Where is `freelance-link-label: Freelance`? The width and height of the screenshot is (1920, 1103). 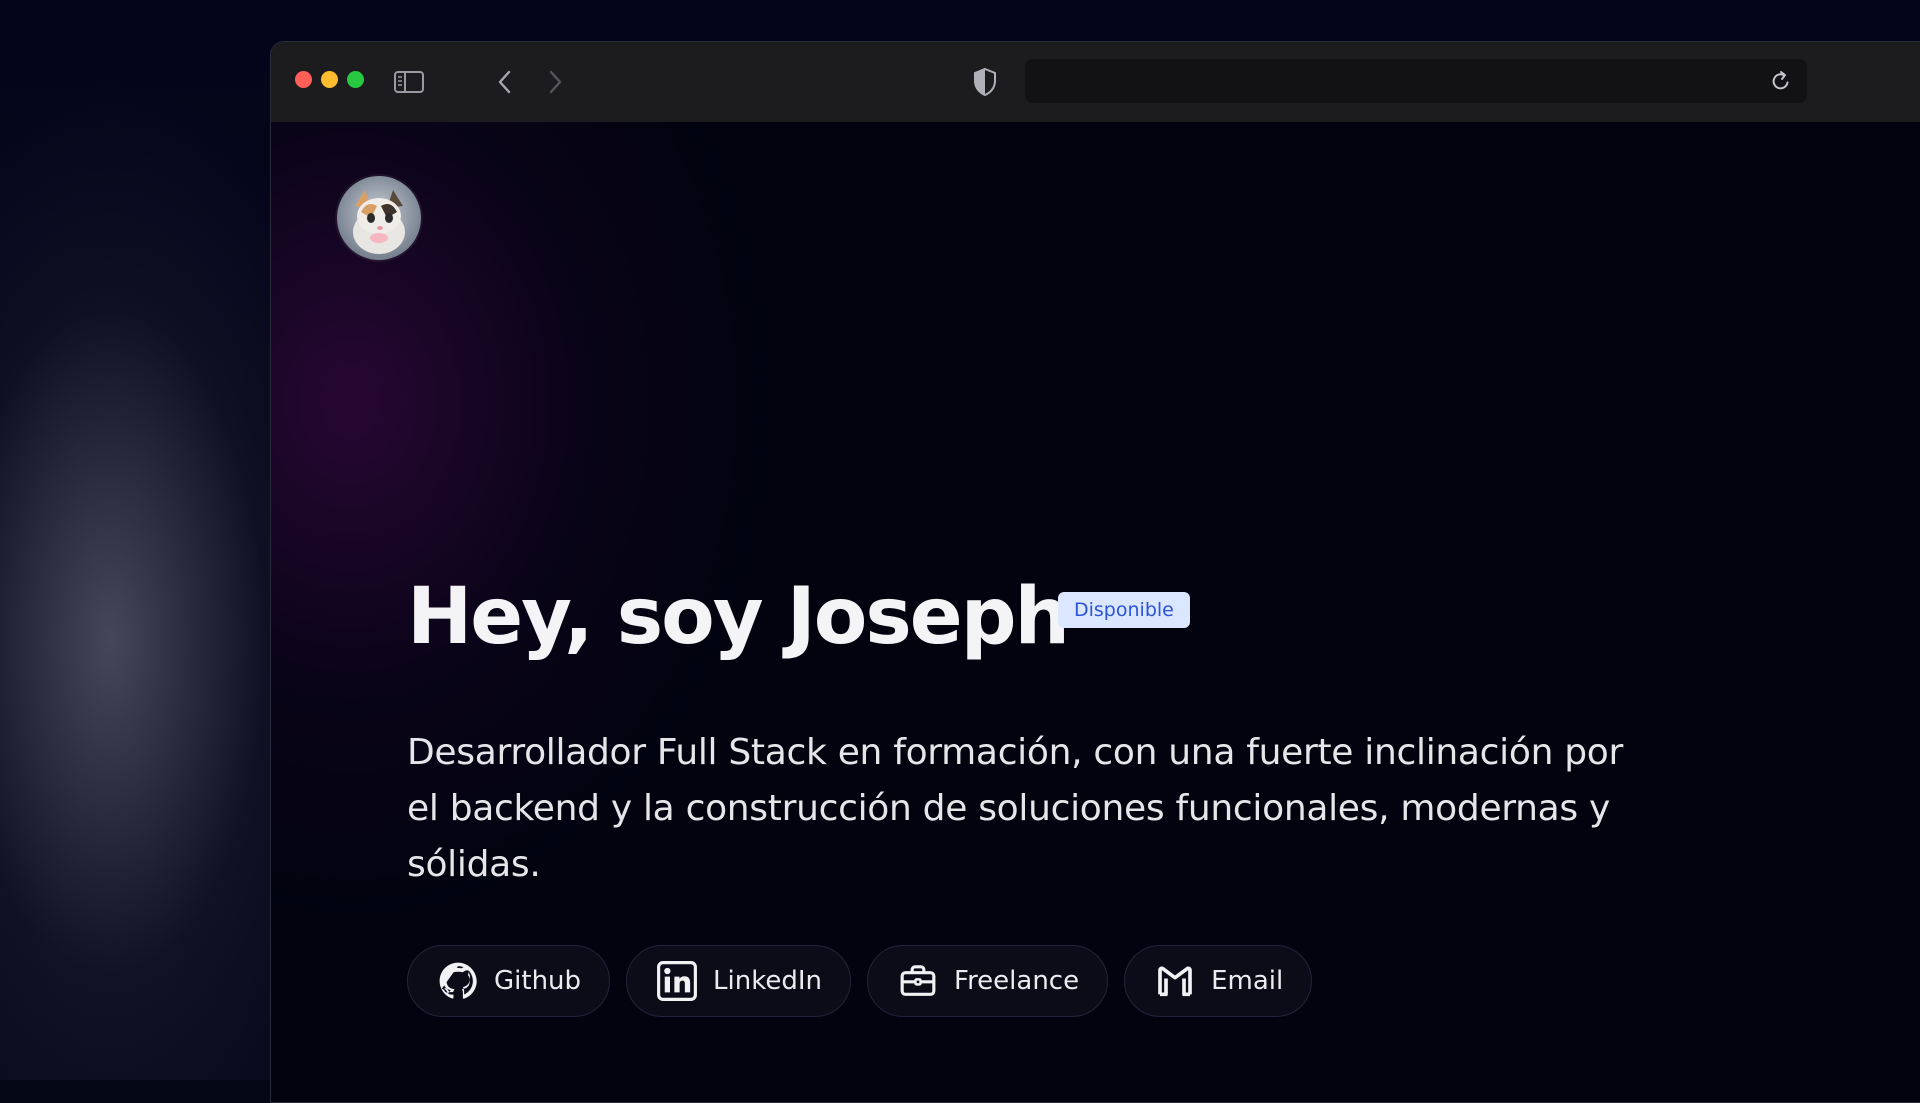
freelance-link-label: Freelance is located at coordinates (1017, 981).